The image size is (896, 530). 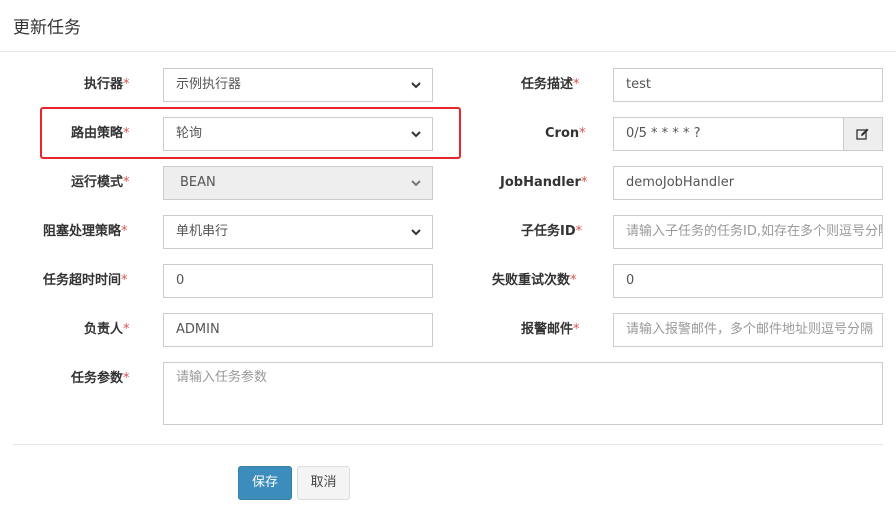 I want to click on executor-select: 示例执行器, so click(x=298, y=85).